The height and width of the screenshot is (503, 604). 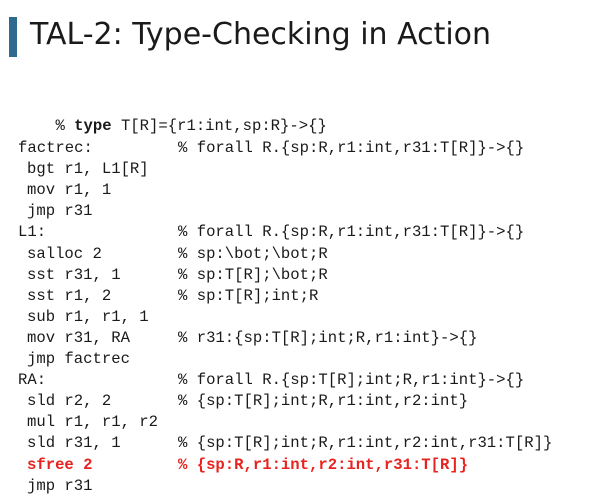 What do you see at coordinates (69, 401) in the screenshot?
I see `code-instruction: sld r2, 2` at bounding box center [69, 401].